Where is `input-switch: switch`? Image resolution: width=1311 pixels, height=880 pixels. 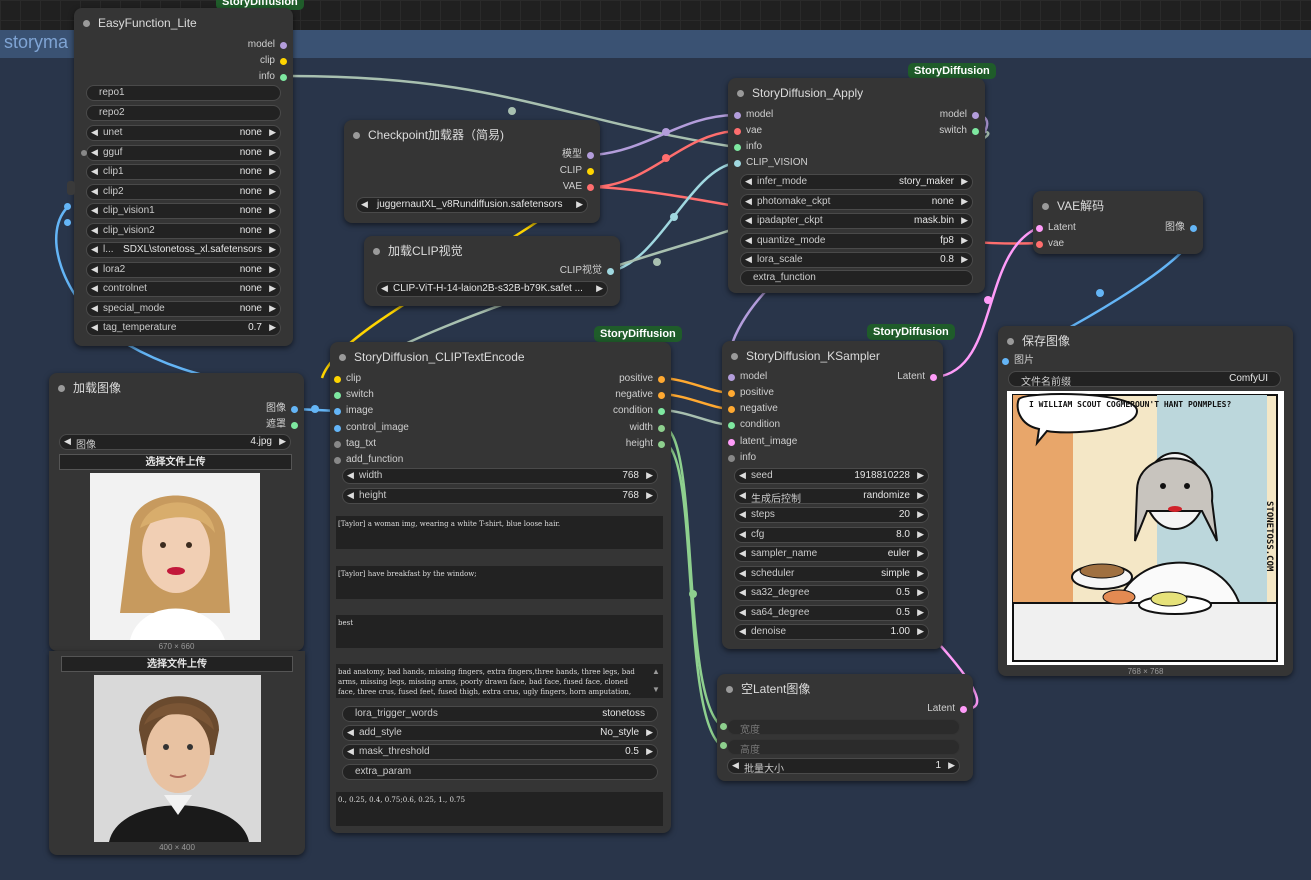 input-switch: switch is located at coordinates (354, 395).